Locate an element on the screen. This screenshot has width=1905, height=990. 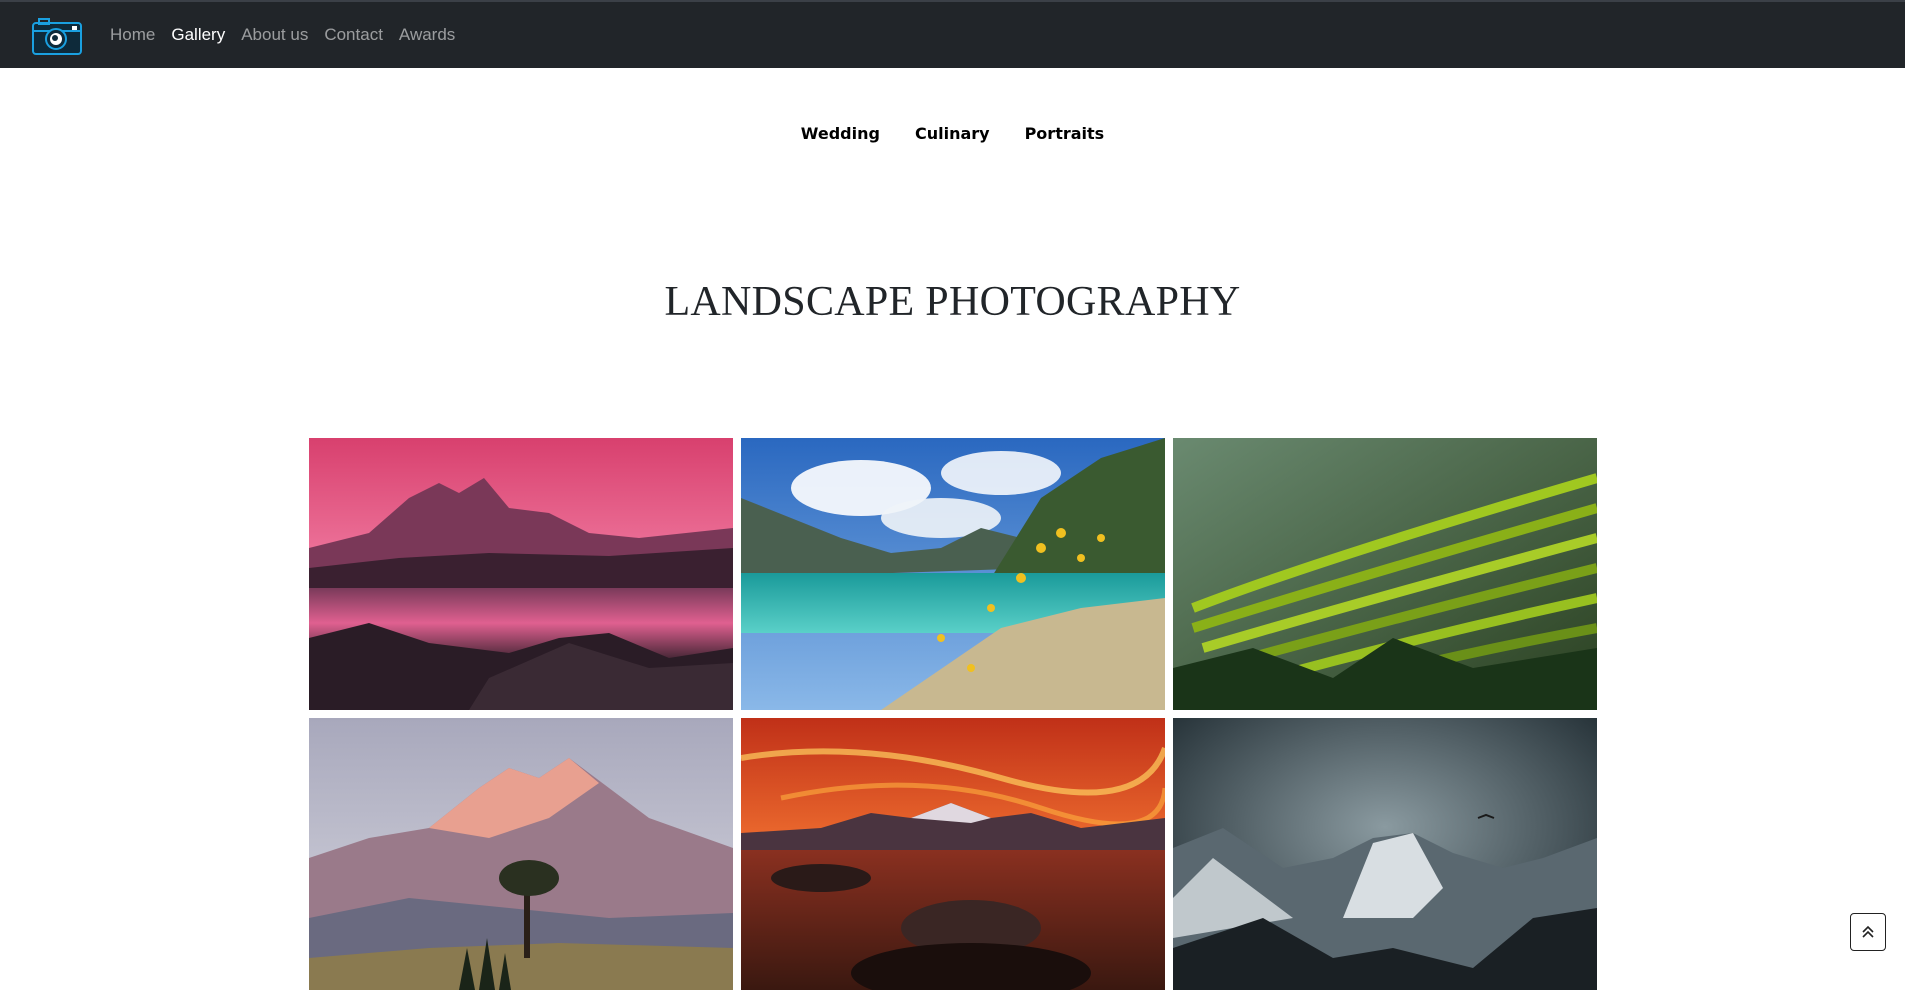
top-navbar: Home Gallery About us Contact Awards is located at coordinates (952, 34).